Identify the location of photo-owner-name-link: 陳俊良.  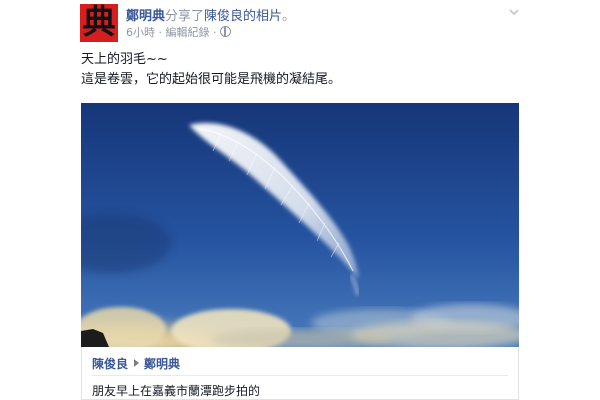
(110, 364).